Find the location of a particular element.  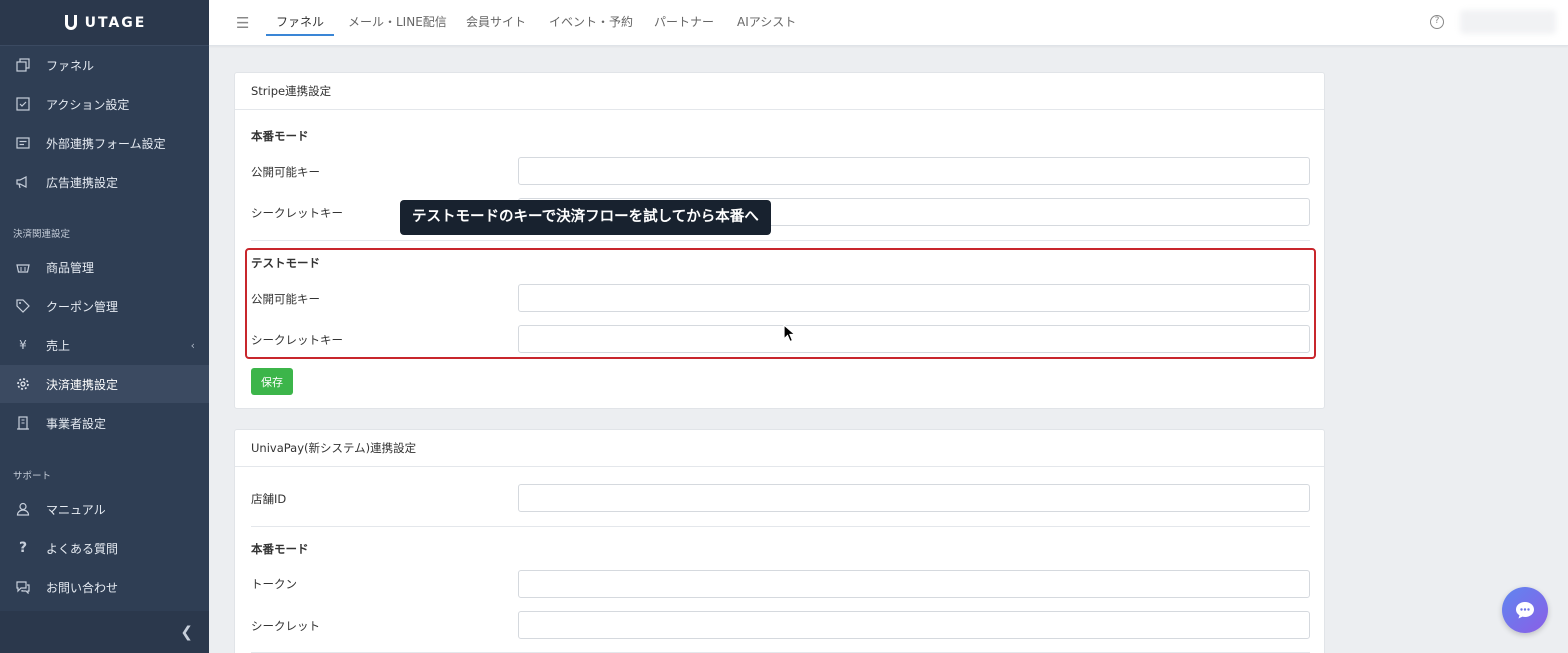

univapay-secret-input is located at coordinates (914, 625).